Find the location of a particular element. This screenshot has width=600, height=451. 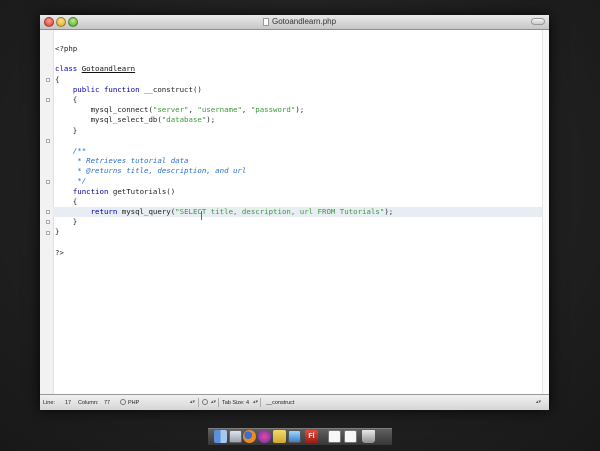

trash-icon is located at coordinates (368, 436).